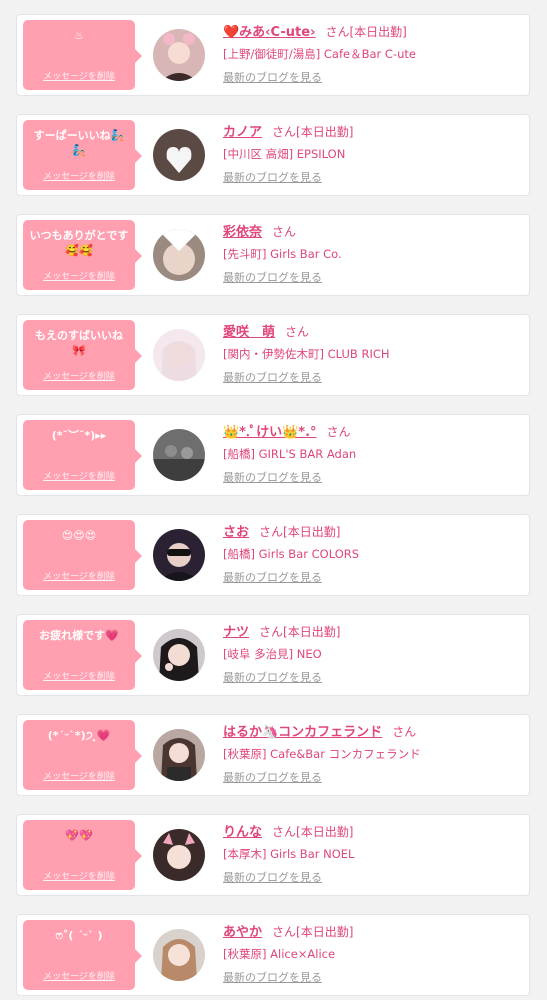 Image resolution: width=547 pixels, height=1000 pixels. I want to click on shop-info: [船橋] Girls Bar COLORS, so click(291, 554).